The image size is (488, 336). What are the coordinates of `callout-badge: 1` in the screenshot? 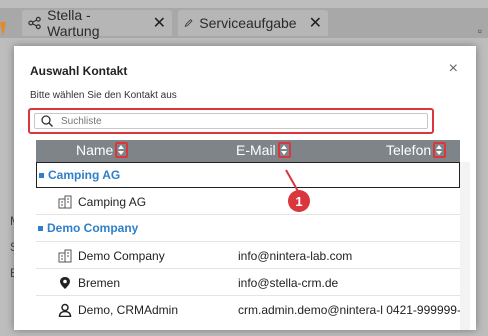 It's located at (299, 201).